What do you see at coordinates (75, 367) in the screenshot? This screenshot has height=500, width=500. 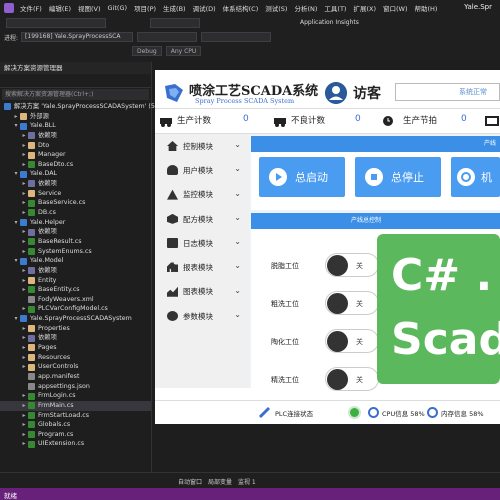 I see `tree-item: ▸ UserControls` at bounding box center [75, 367].